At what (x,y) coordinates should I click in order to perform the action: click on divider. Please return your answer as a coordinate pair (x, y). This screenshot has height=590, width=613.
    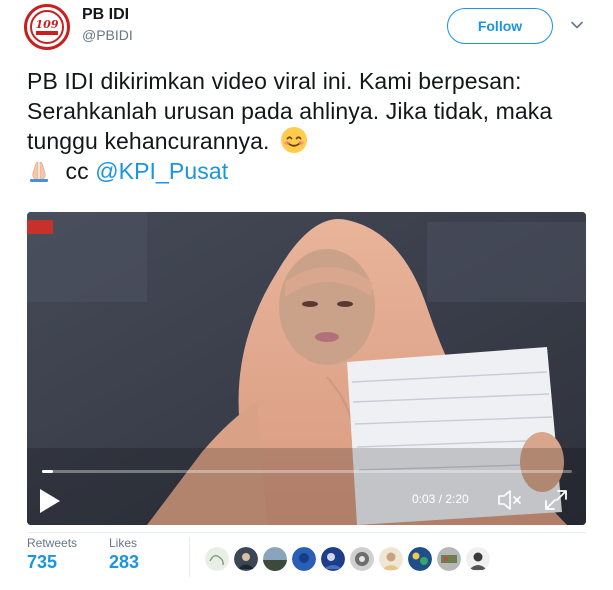
    Looking at the image, I should click on (306, 532).